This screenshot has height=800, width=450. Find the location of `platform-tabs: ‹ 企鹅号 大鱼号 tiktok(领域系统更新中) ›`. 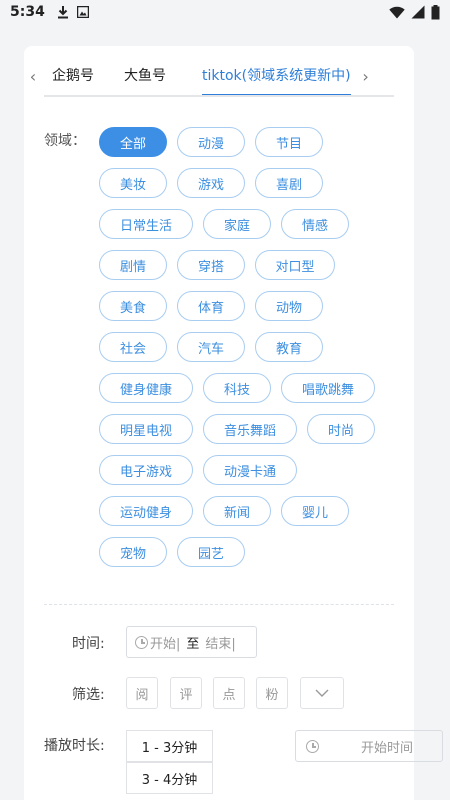

platform-tabs: ‹ 企鹅号 大鱼号 tiktok(领域系统更新中) › is located at coordinates (212, 76).